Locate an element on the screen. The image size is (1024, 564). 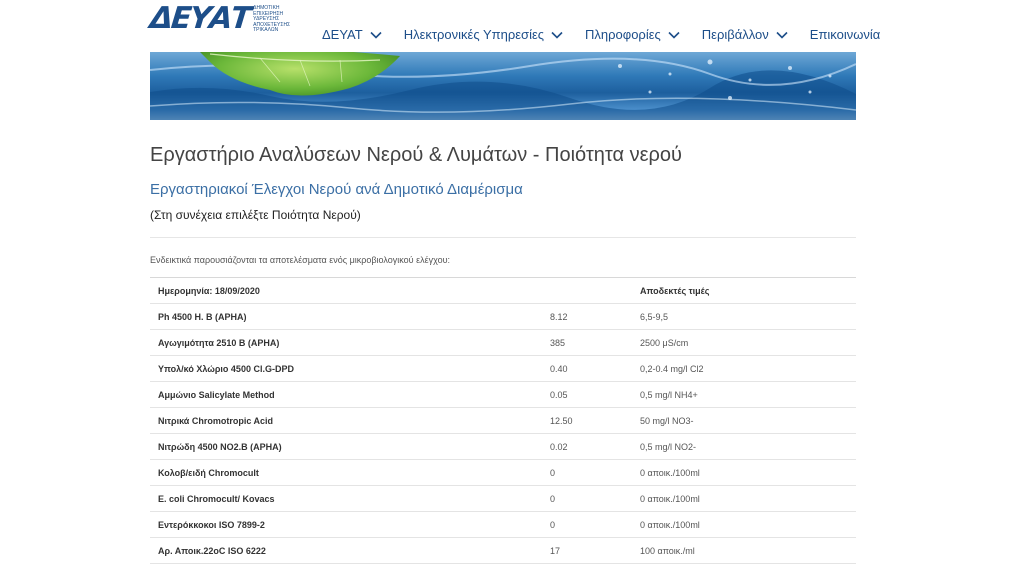
value-cell: 0.02 is located at coordinates (559, 447).